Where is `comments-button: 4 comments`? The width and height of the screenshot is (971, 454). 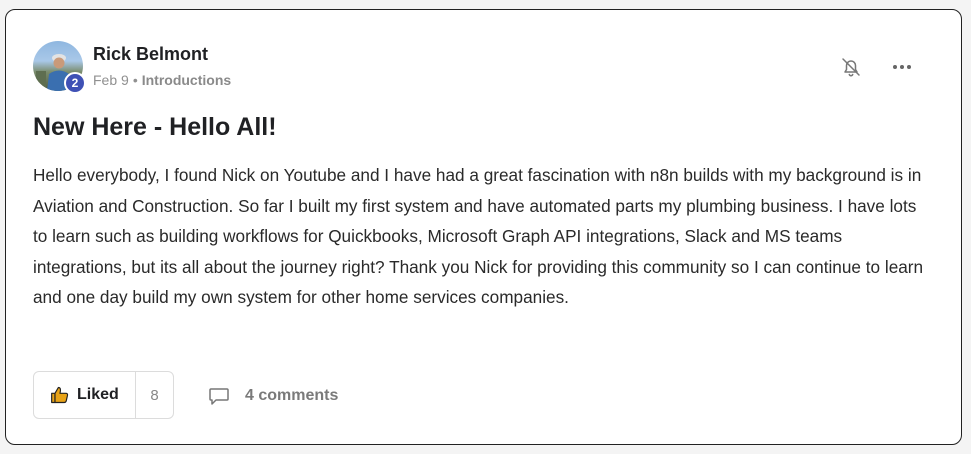
comments-button: 4 comments is located at coordinates (272, 396).